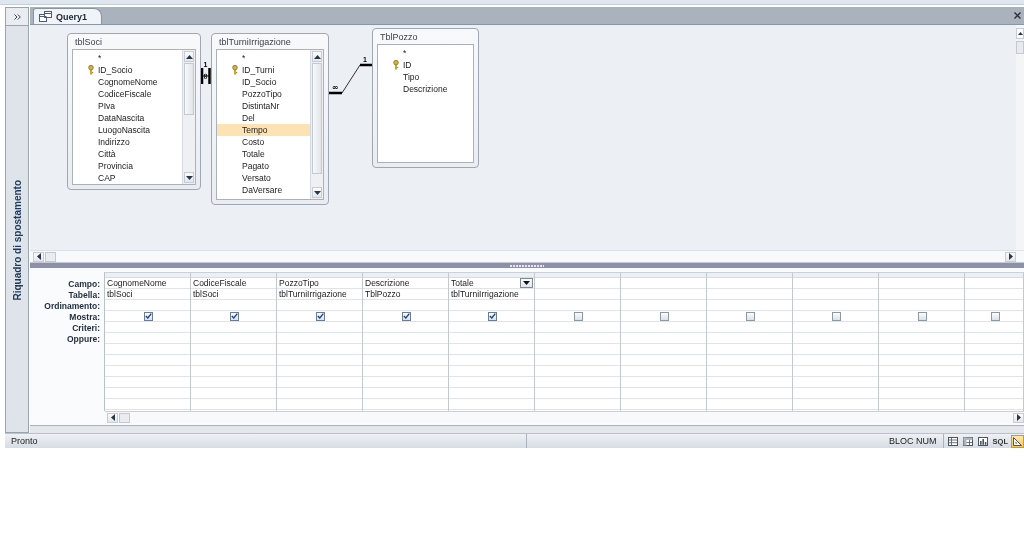 The width and height of the screenshot is (1024, 545). What do you see at coordinates (405, 294) in the screenshot?
I see `table-name-cell: TblPozzo` at bounding box center [405, 294].